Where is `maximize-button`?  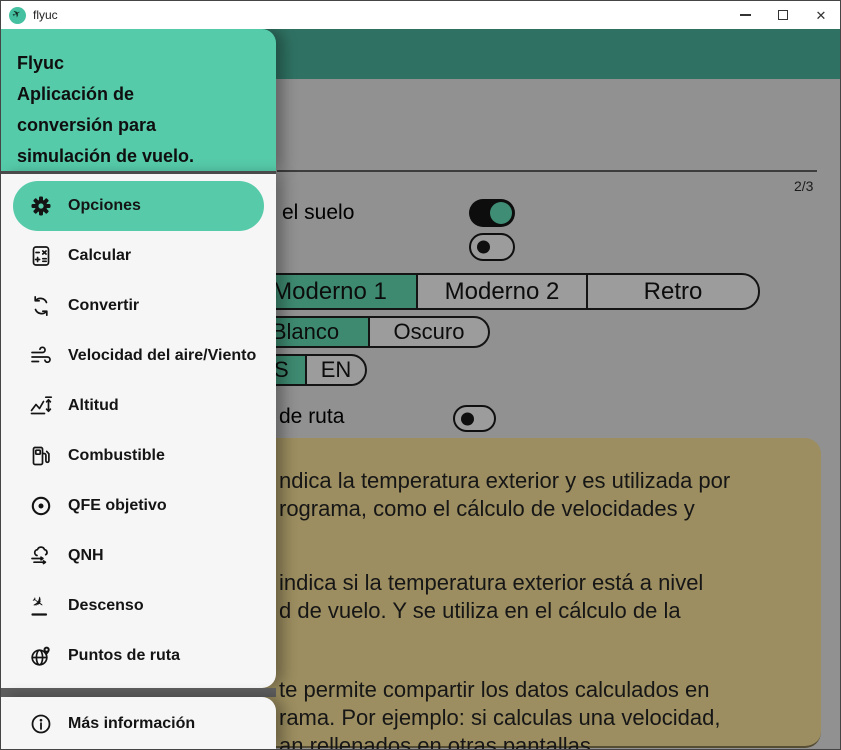 maximize-button is located at coordinates (783, 15).